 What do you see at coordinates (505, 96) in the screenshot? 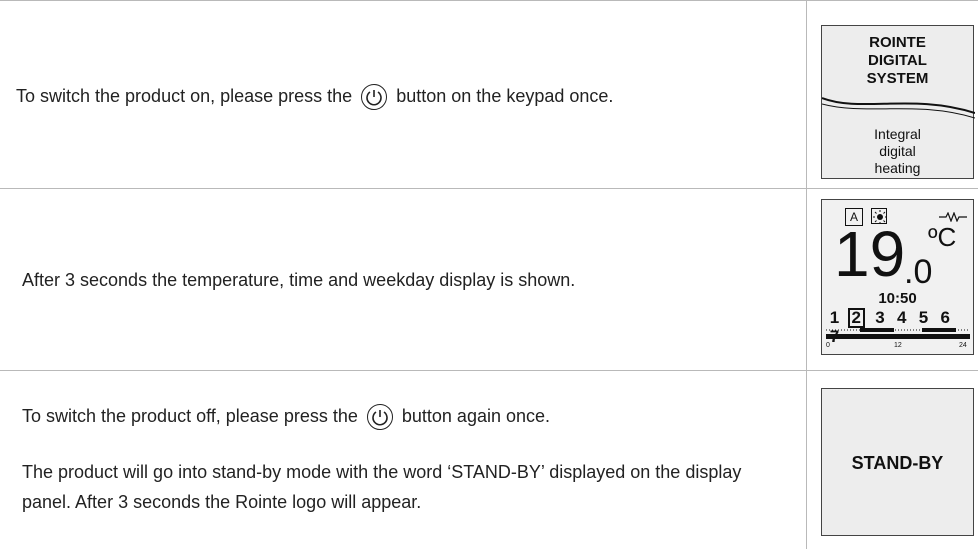
I see `switch-on-text-after: button on the keypad once.` at bounding box center [505, 96].